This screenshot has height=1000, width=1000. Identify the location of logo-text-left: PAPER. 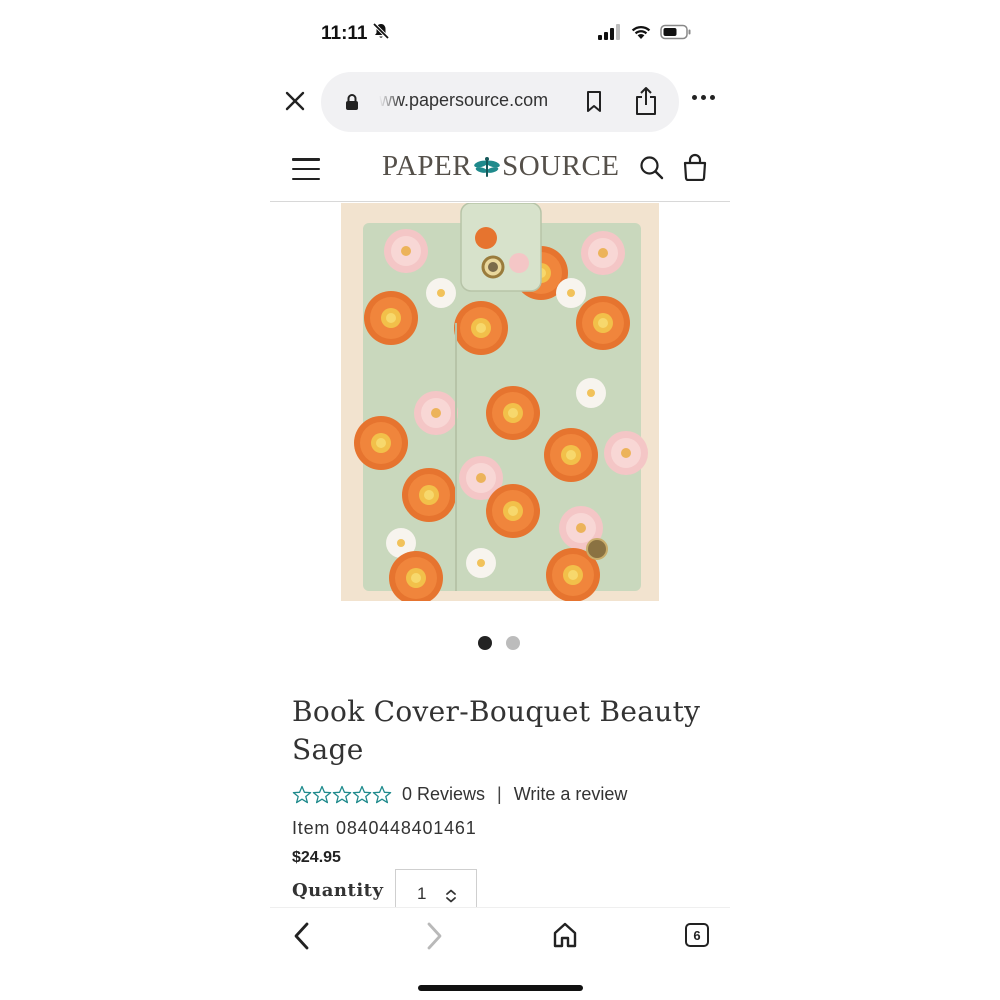
(427, 166).